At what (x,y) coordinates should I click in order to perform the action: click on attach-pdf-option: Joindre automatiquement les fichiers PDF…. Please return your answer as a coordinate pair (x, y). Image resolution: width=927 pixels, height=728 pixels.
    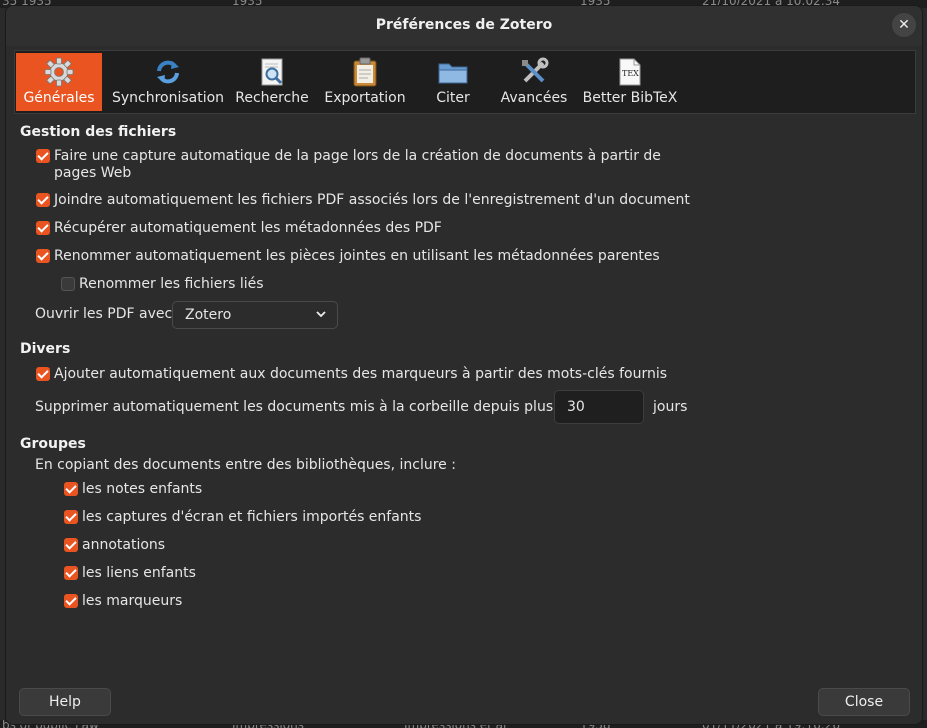
    Looking at the image, I should click on (363, 200).